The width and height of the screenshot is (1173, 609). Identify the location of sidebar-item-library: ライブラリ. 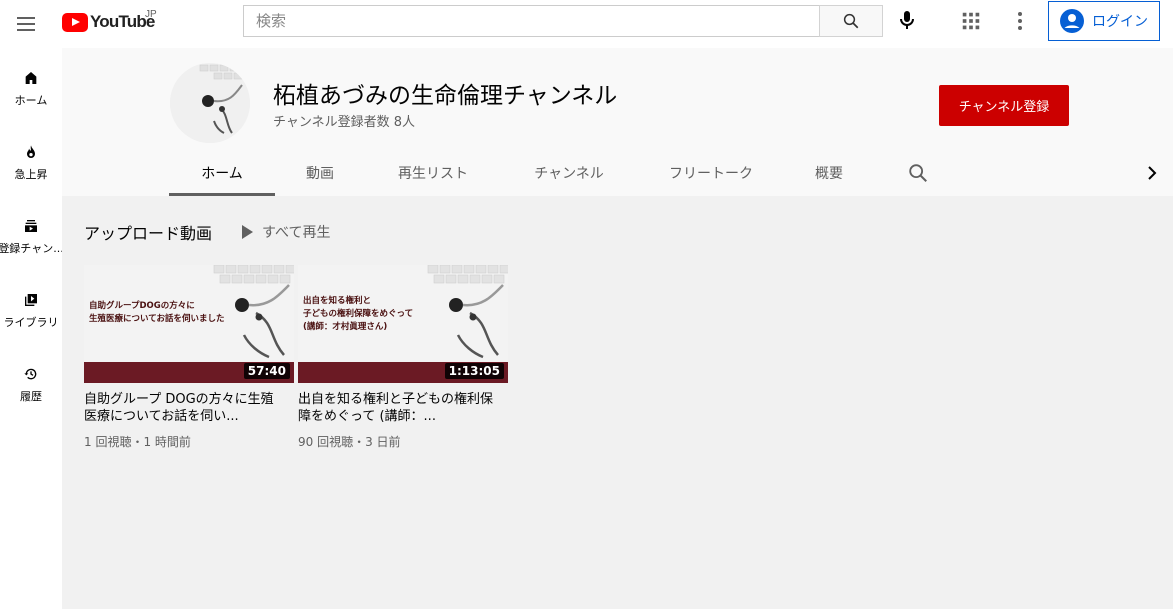
(31, 300).